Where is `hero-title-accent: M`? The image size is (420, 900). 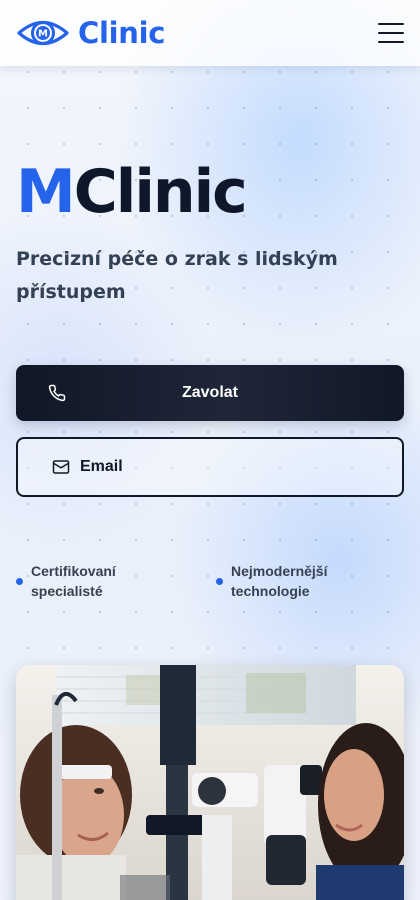
hero-title-accent: M is located at coordinates (46, 192).